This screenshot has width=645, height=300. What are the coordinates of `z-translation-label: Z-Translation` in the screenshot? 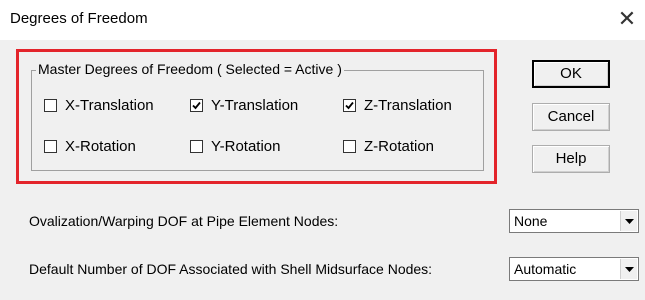 It's located at (408, 105).